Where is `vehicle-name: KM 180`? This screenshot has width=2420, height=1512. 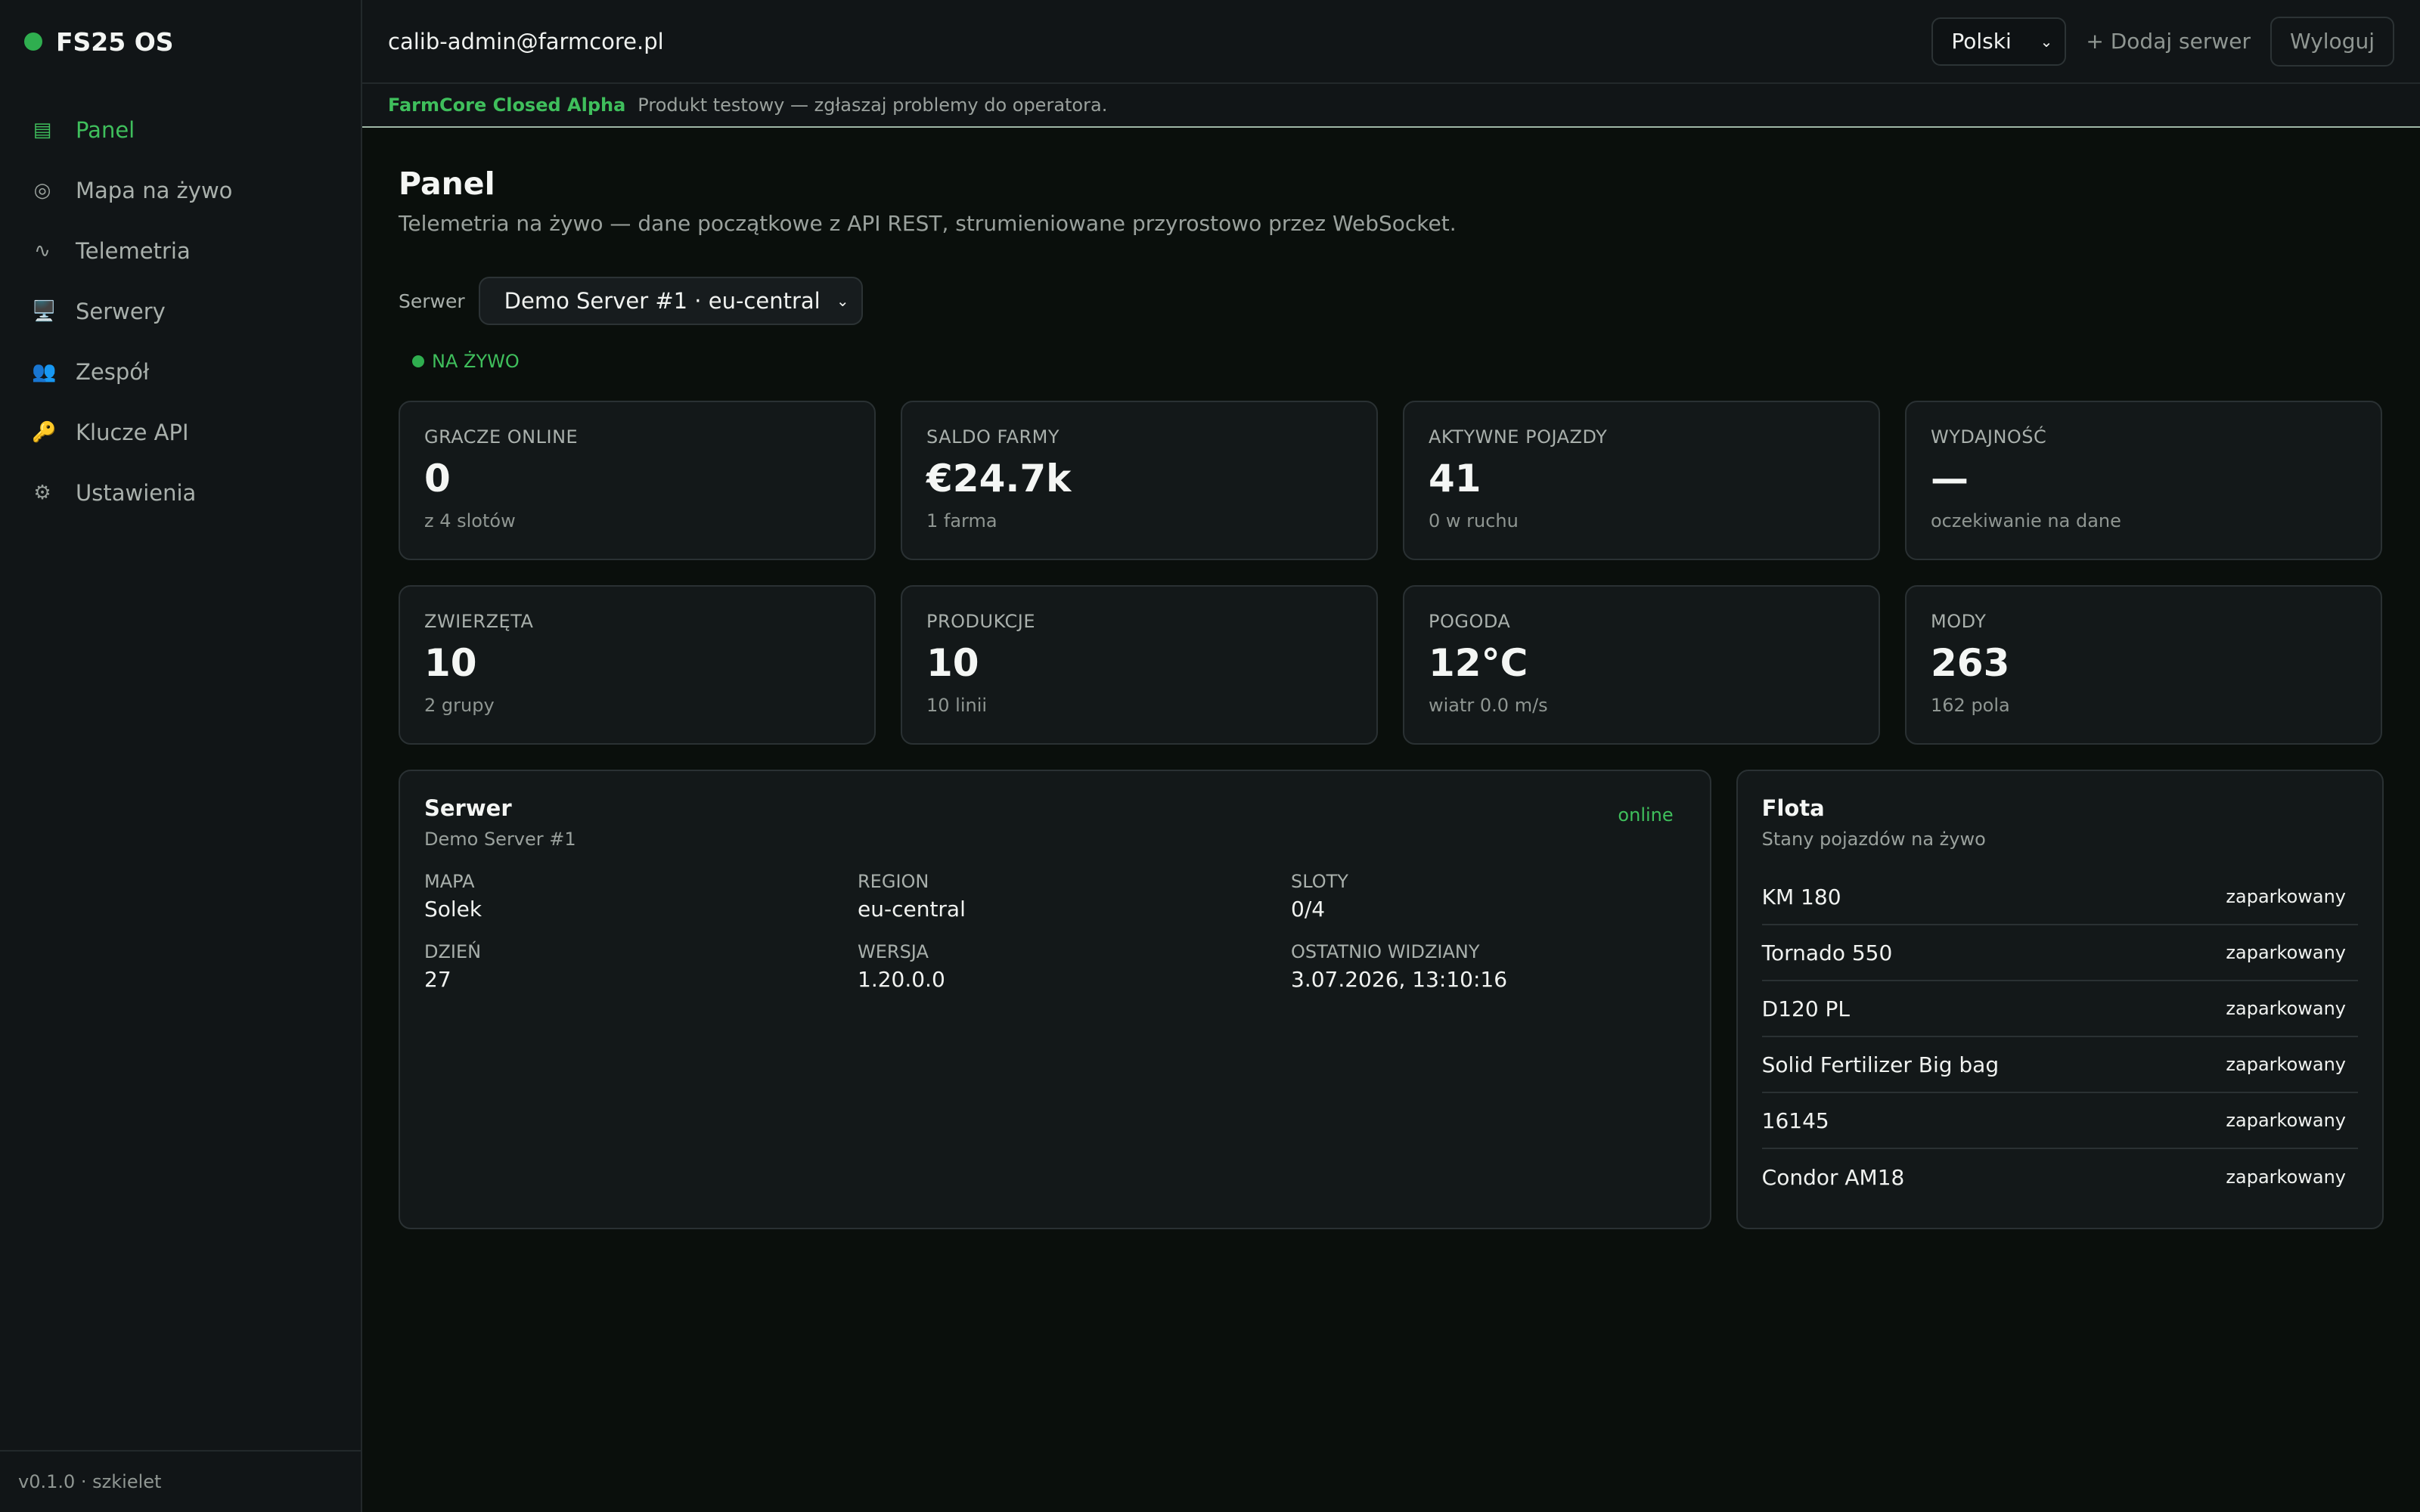
vehicle-name: KM 180 is located at coordinates (1801, 896).